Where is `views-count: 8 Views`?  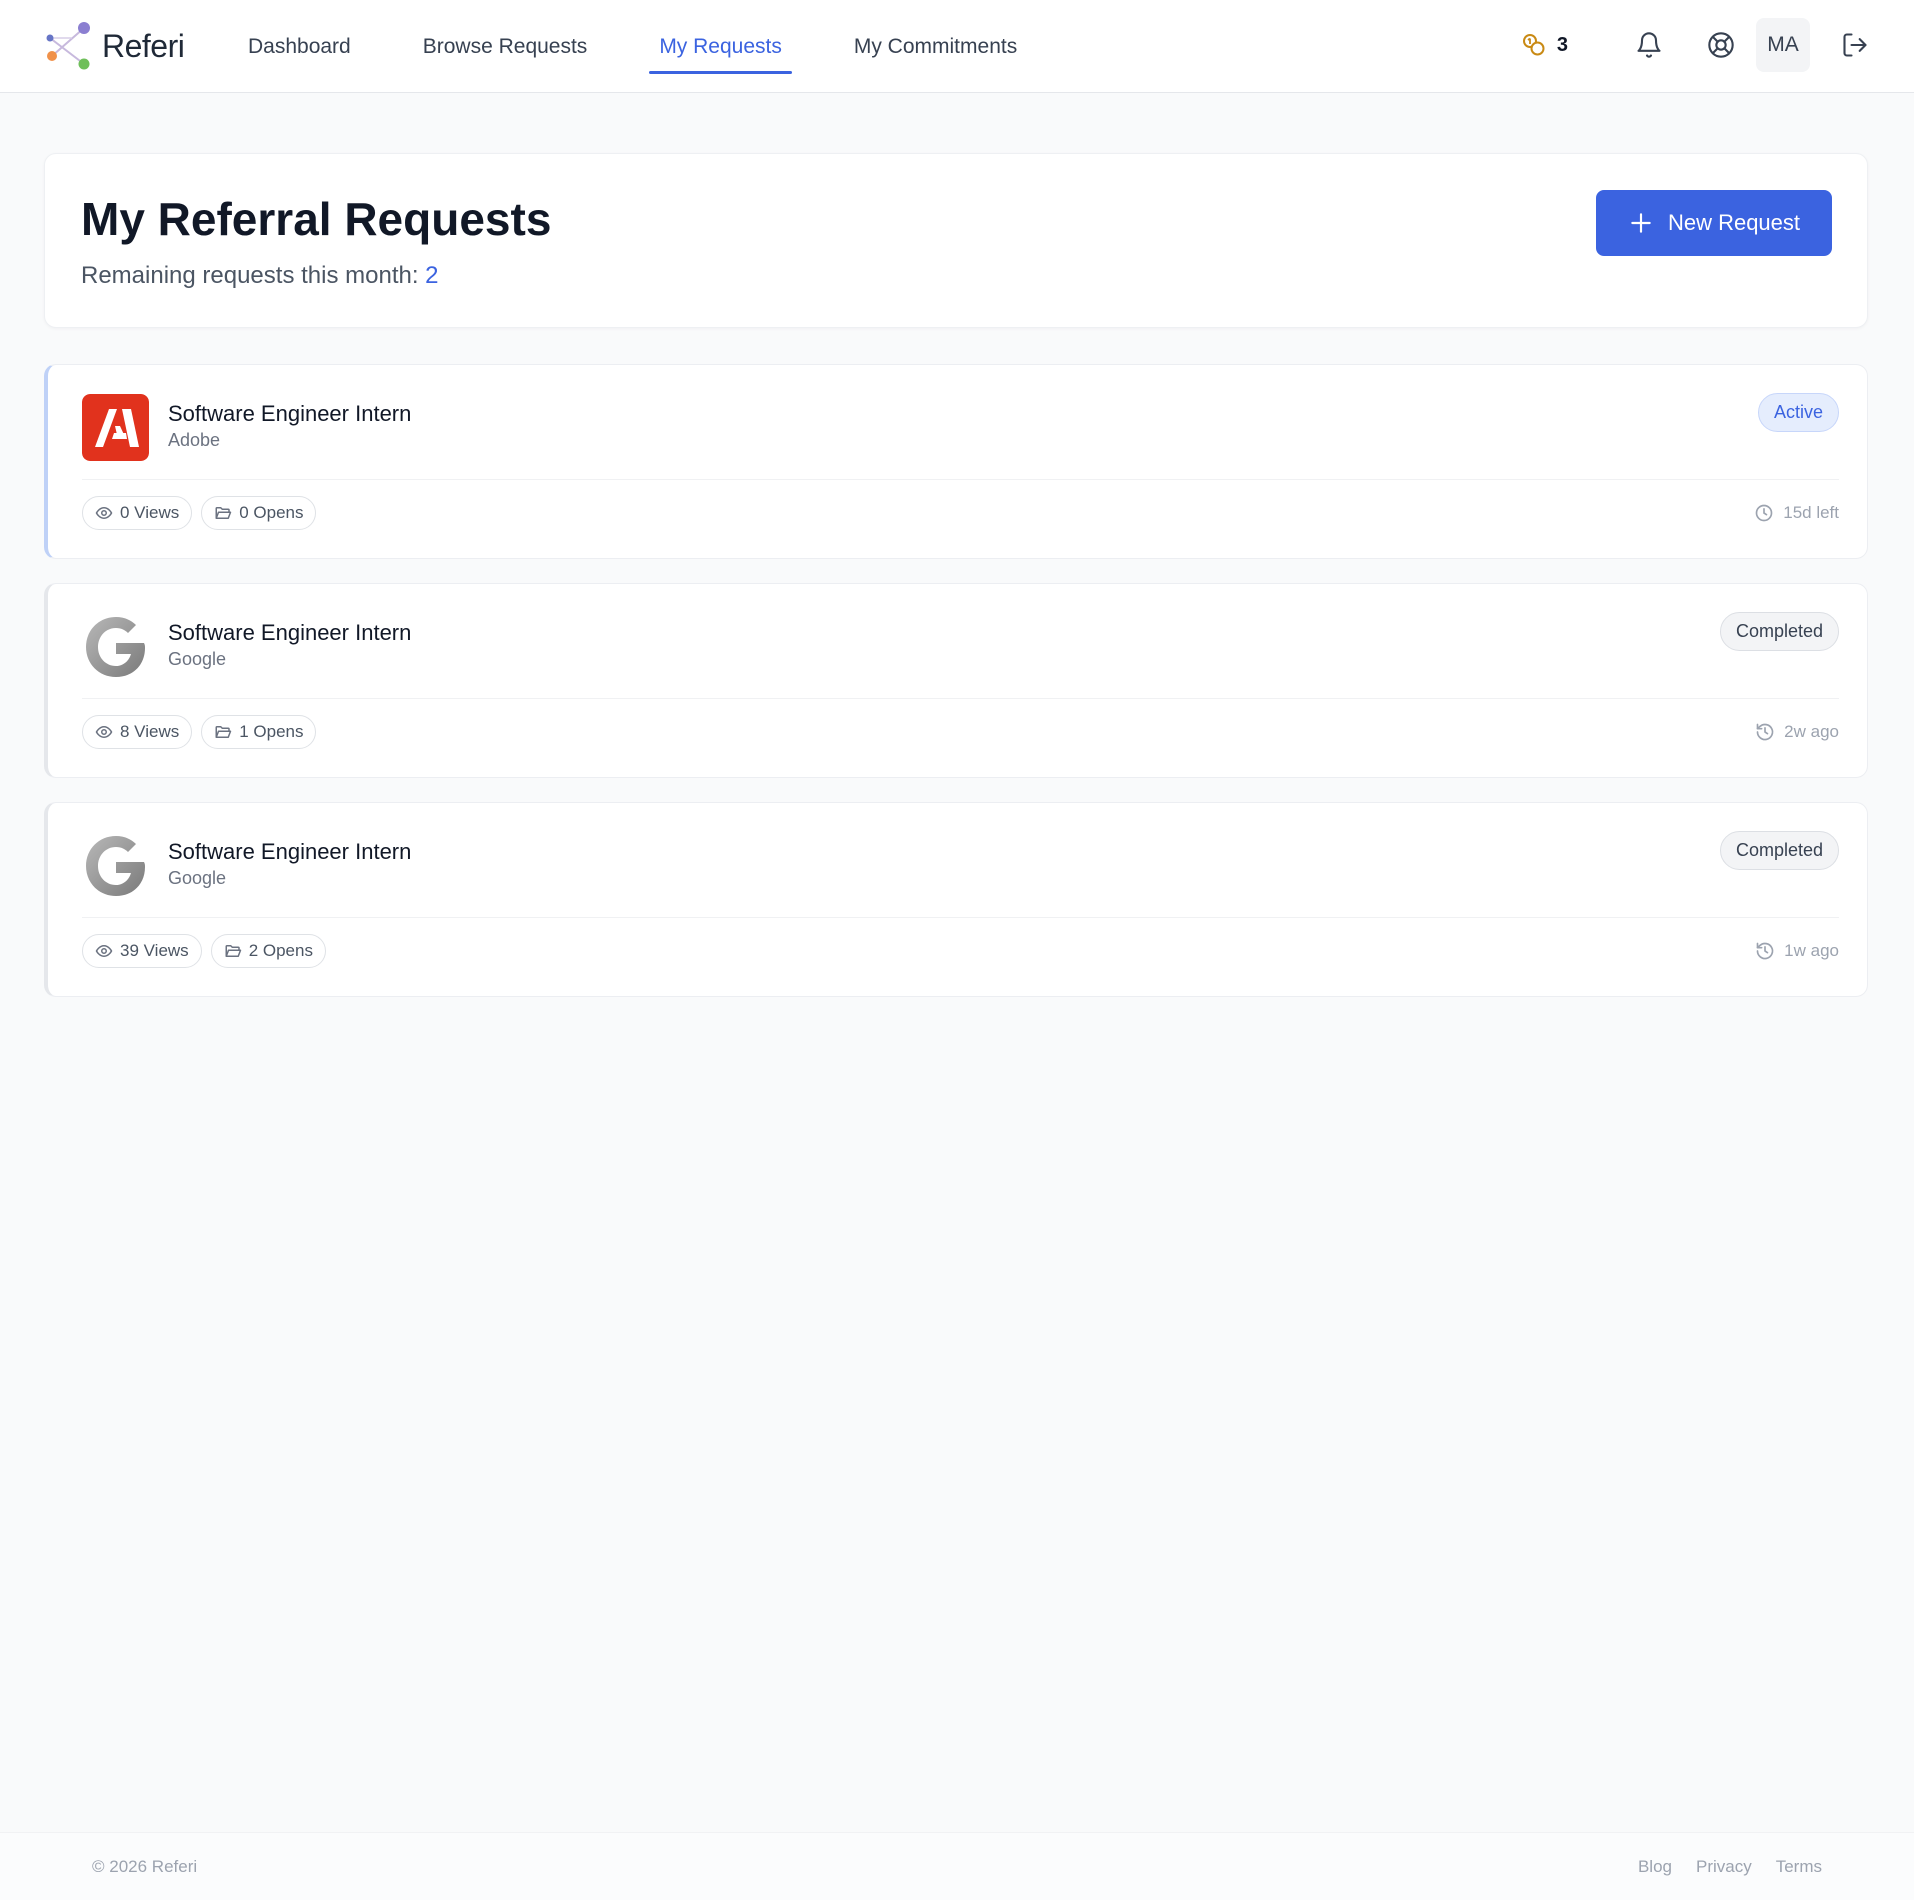 views-count: 8 Views is located at coordinates (150, 731).